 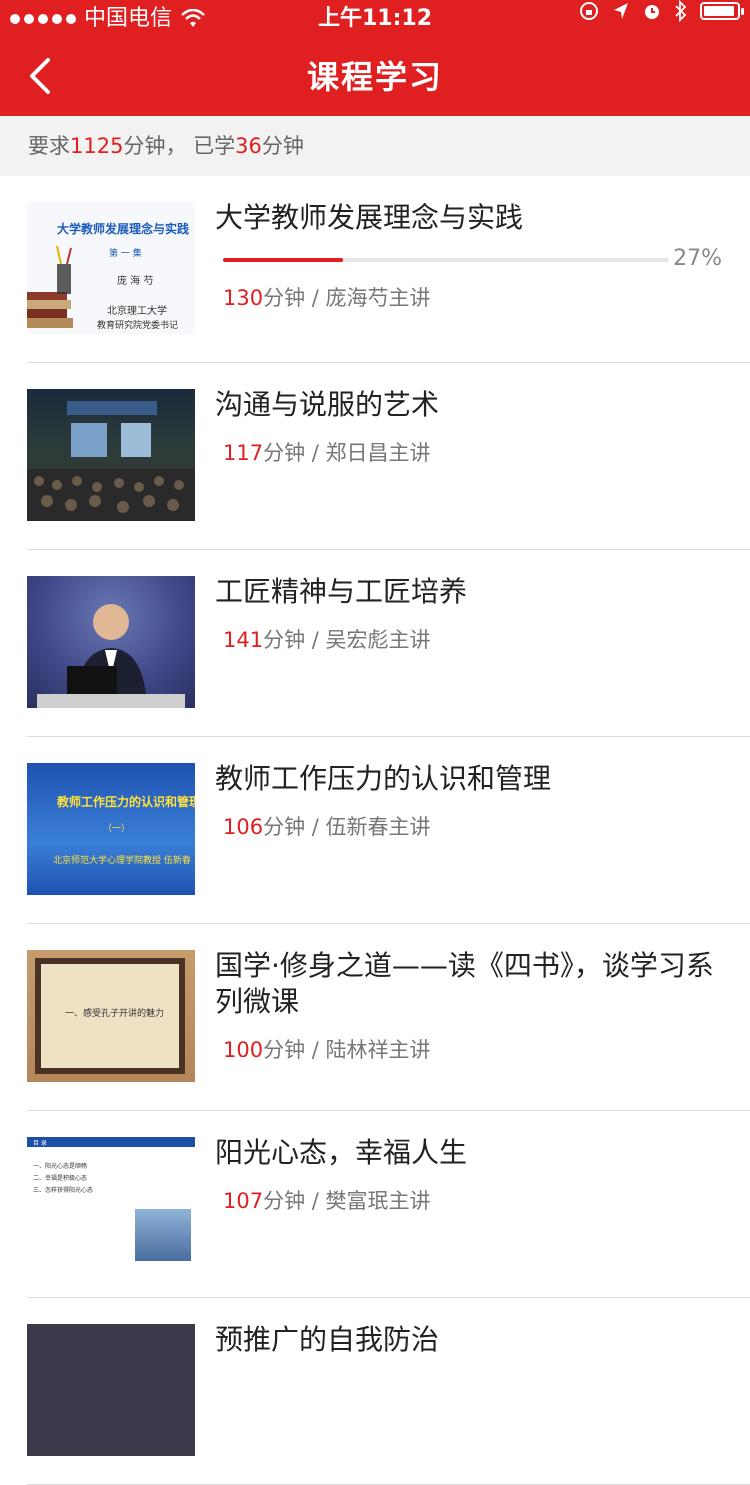 I want to click on course-item: 工匠精神与工匠培养 141分钟 / 吴宏彪主讲, so click(x=388, y=643).